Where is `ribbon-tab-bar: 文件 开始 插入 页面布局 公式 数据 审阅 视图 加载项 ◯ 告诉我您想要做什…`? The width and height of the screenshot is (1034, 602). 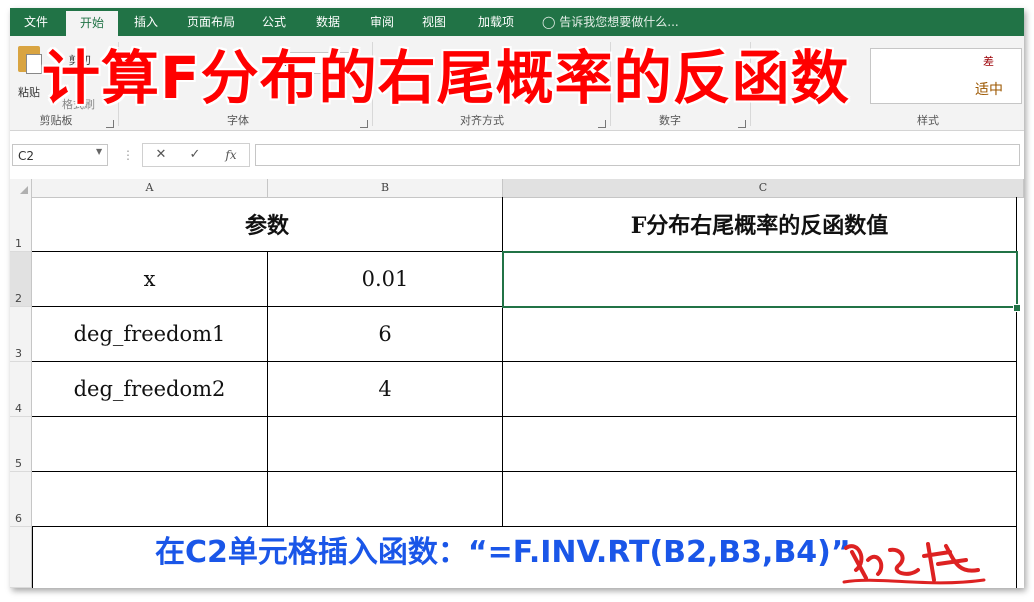 ribbon-tab-bar: 文件 开始 插入 页面布局 公式 数据 审阅 视图 加载项 ◯ 告诉我您想要做什… is located at coordinates (517, 22).